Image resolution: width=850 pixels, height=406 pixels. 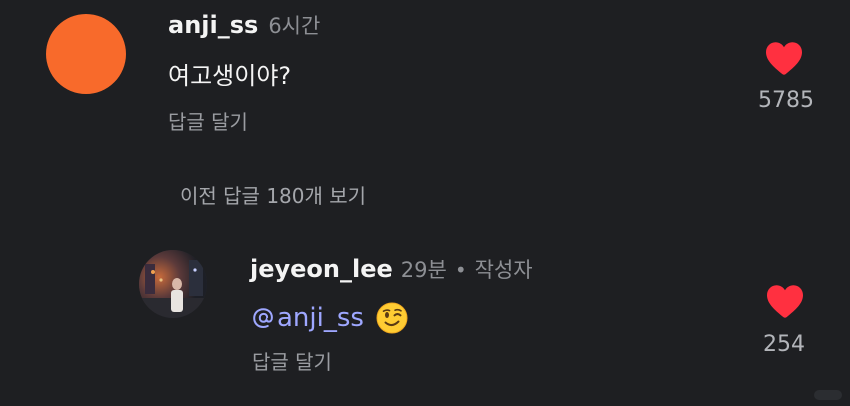 I want to click on like-count: 254, so click(x=784, y=344).